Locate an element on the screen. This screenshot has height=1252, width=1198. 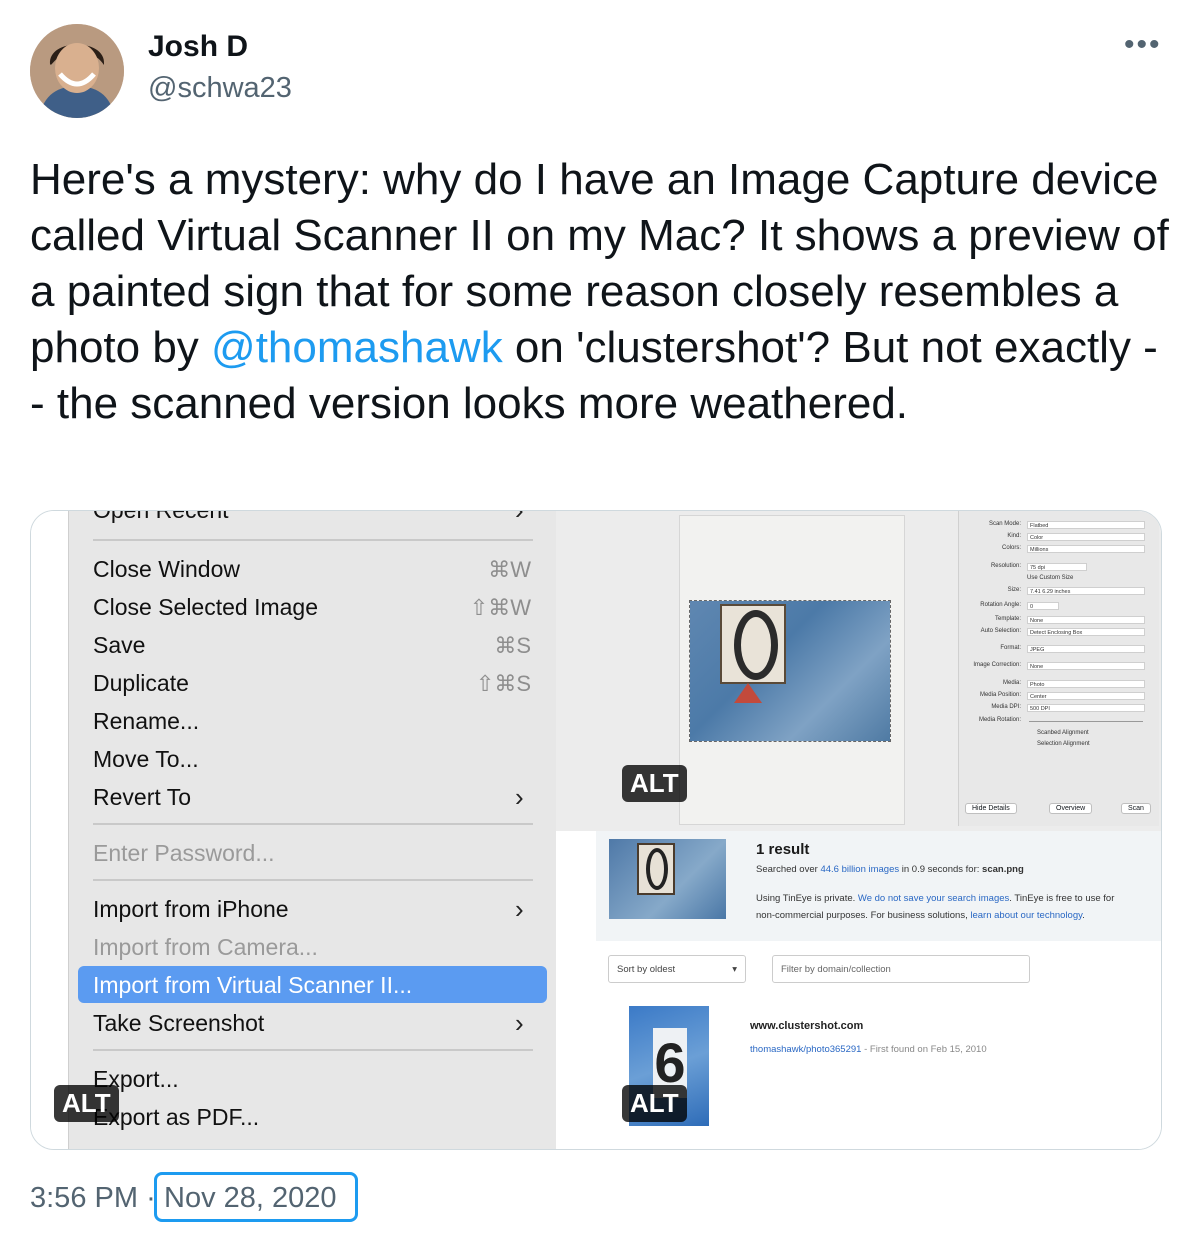
warning-sign is located at coordinates (748, 693).